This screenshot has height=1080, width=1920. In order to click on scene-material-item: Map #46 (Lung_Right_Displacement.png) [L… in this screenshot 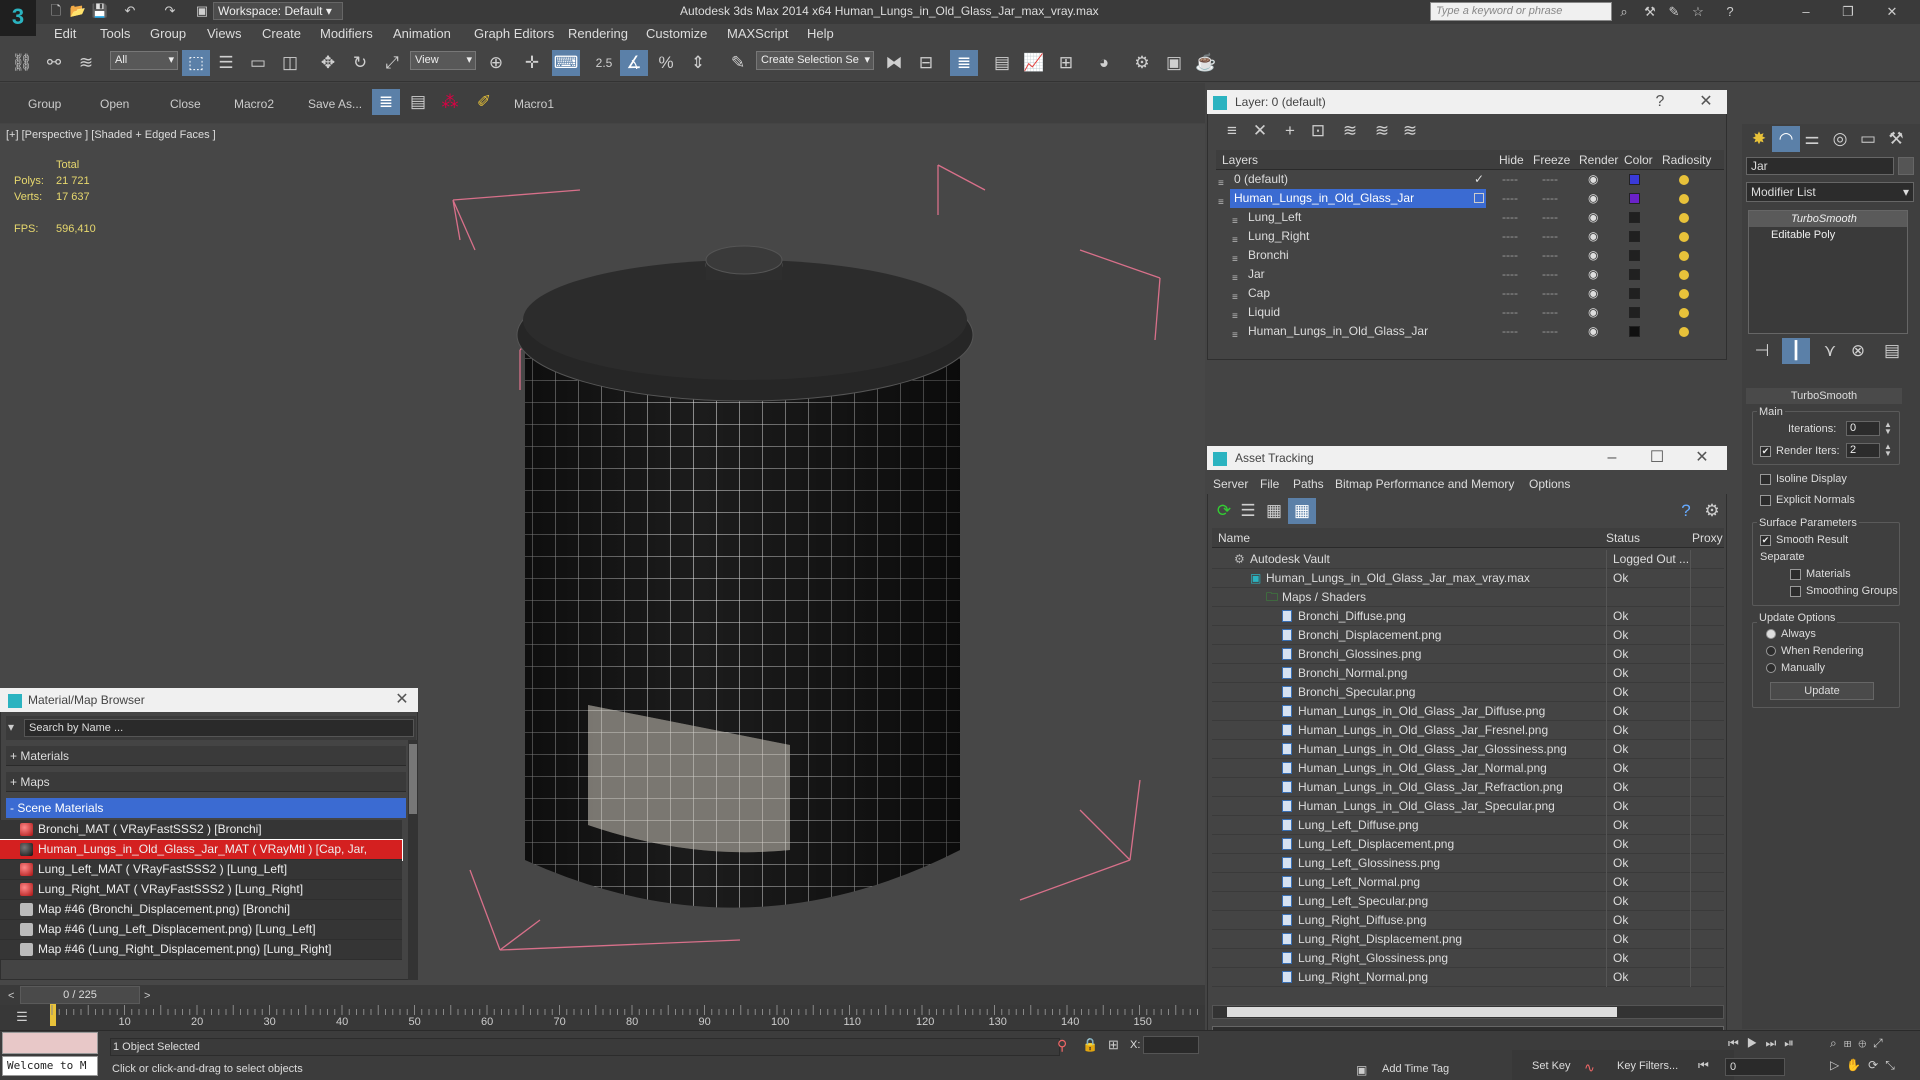, I will do `click(201, 950)`.